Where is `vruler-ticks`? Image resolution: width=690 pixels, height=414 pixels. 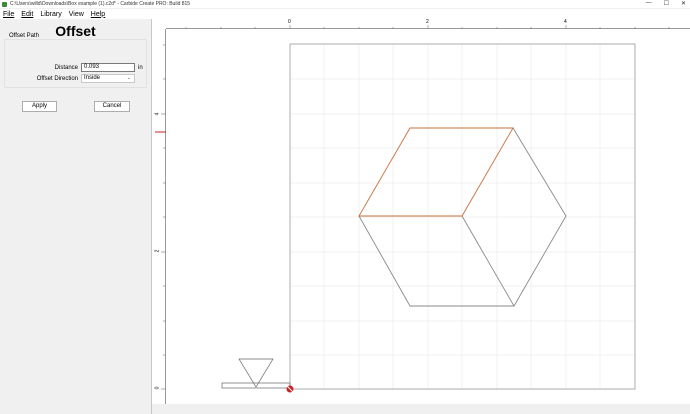 vruler-ticks is located at coordinates (163, 217).